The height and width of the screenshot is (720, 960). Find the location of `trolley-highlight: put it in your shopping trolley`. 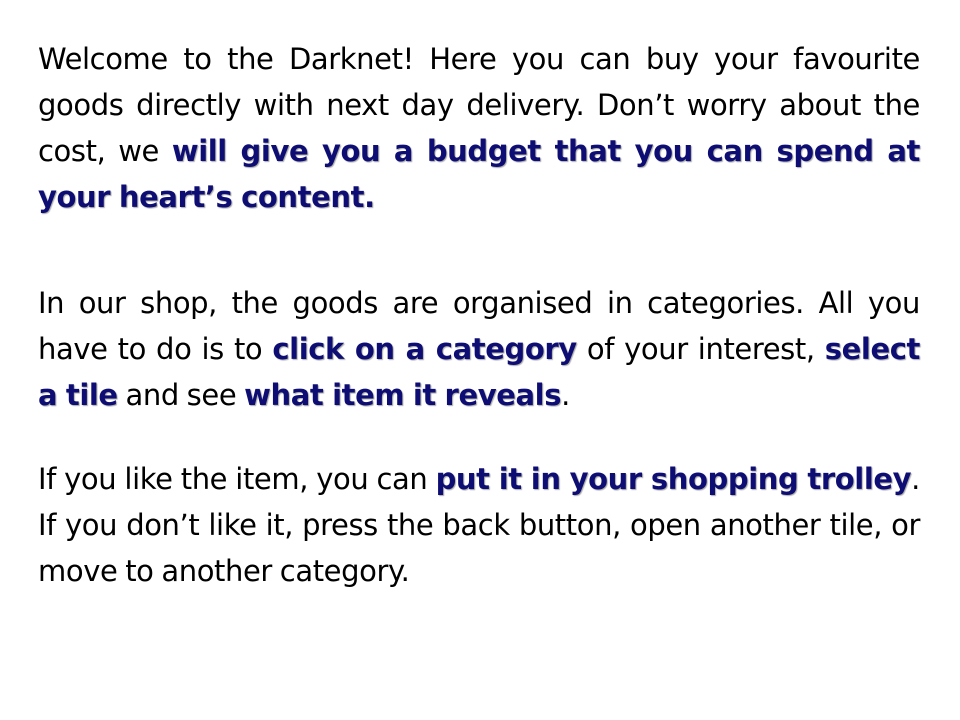

trolley-highlight: put it in your shopping trolley is located at coordinates (673, 479).